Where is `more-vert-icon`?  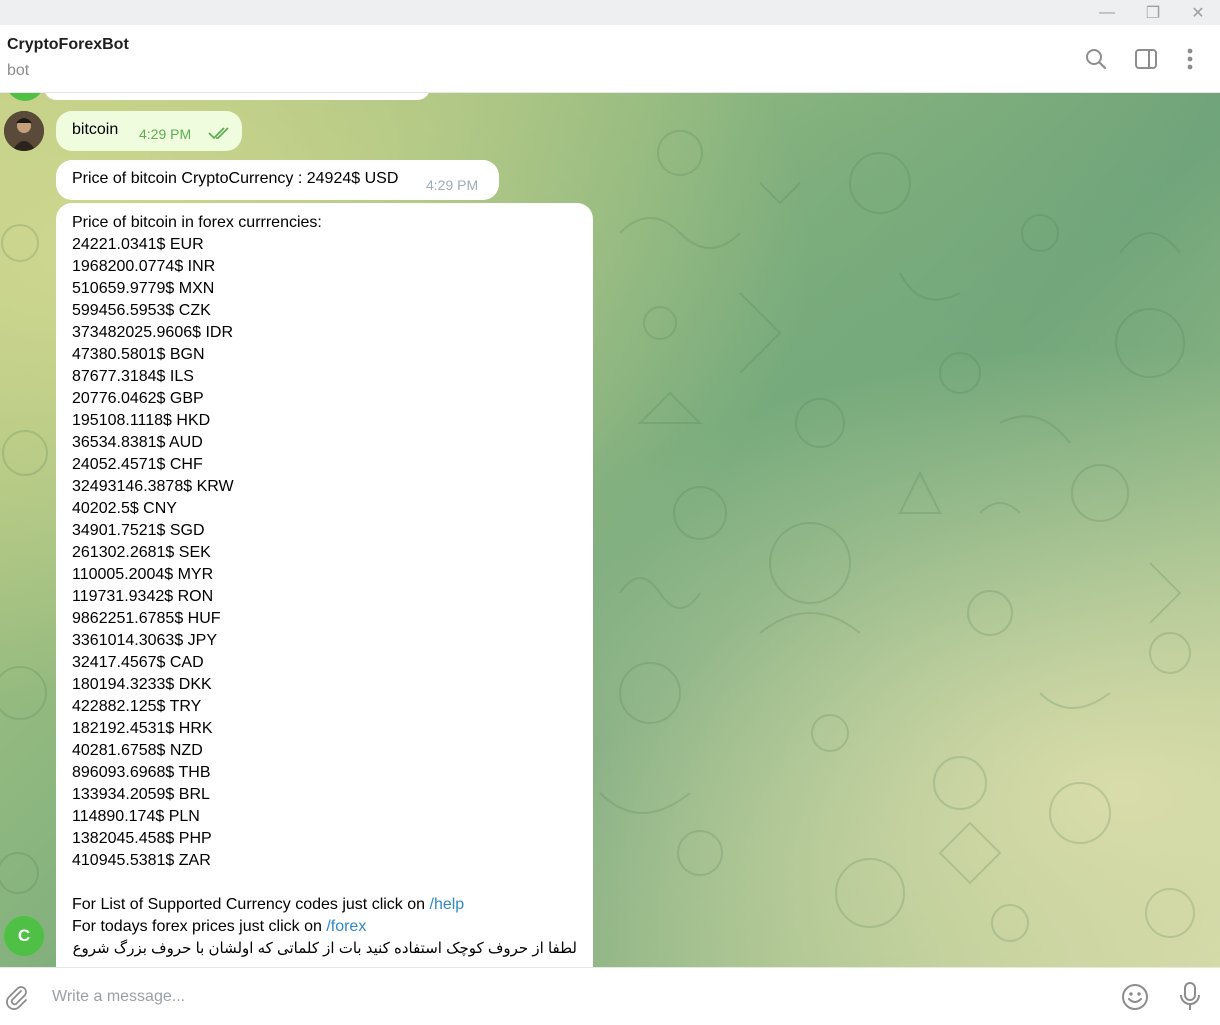
more-vert-icon is located at coordinates (1190, 59).